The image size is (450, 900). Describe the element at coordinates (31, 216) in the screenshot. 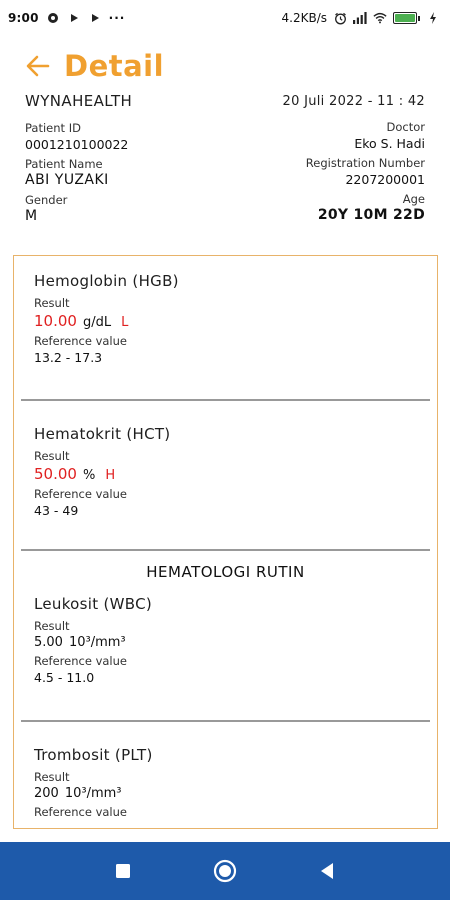

I see `gender-value: M` at that location.